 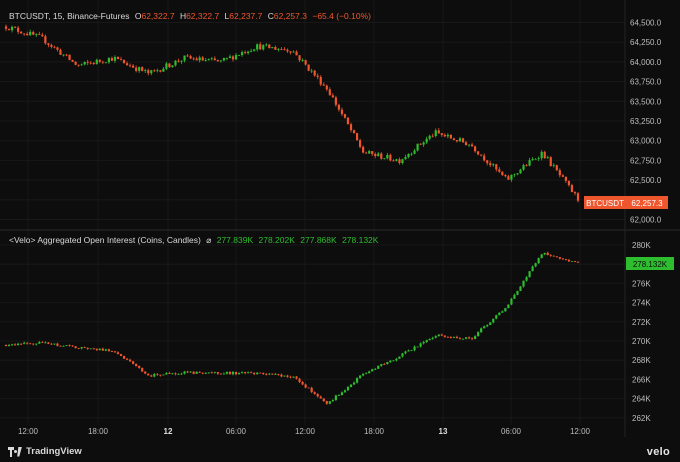 I want to click on tradingview-logo: TradingView, so click(x=45, y=451).